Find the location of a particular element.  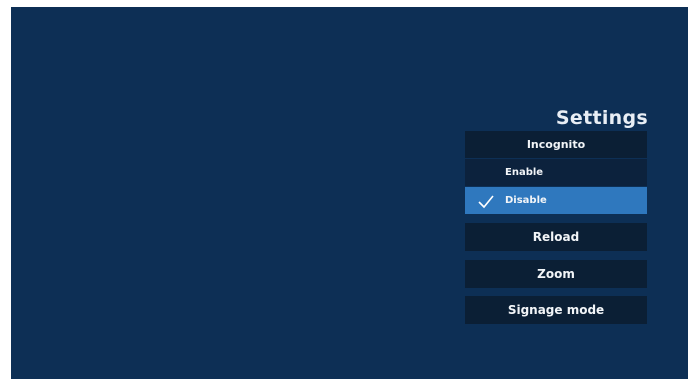

reload-button: Reload is located at coordinates (556, 237).